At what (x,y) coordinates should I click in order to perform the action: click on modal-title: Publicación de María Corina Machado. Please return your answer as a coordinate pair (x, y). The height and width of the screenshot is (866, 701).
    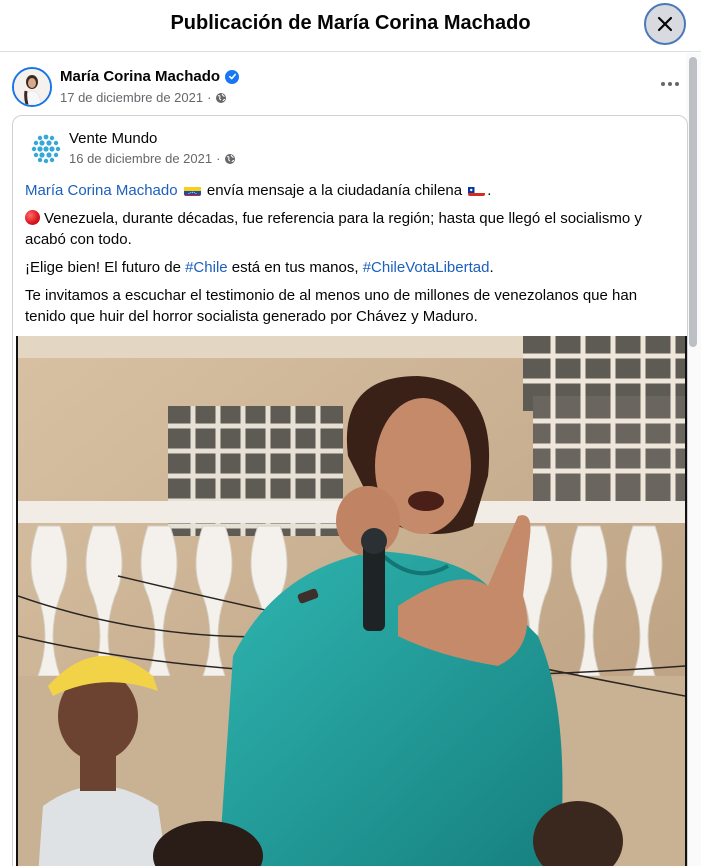
    Looking at the image, I should click on (350, 23).